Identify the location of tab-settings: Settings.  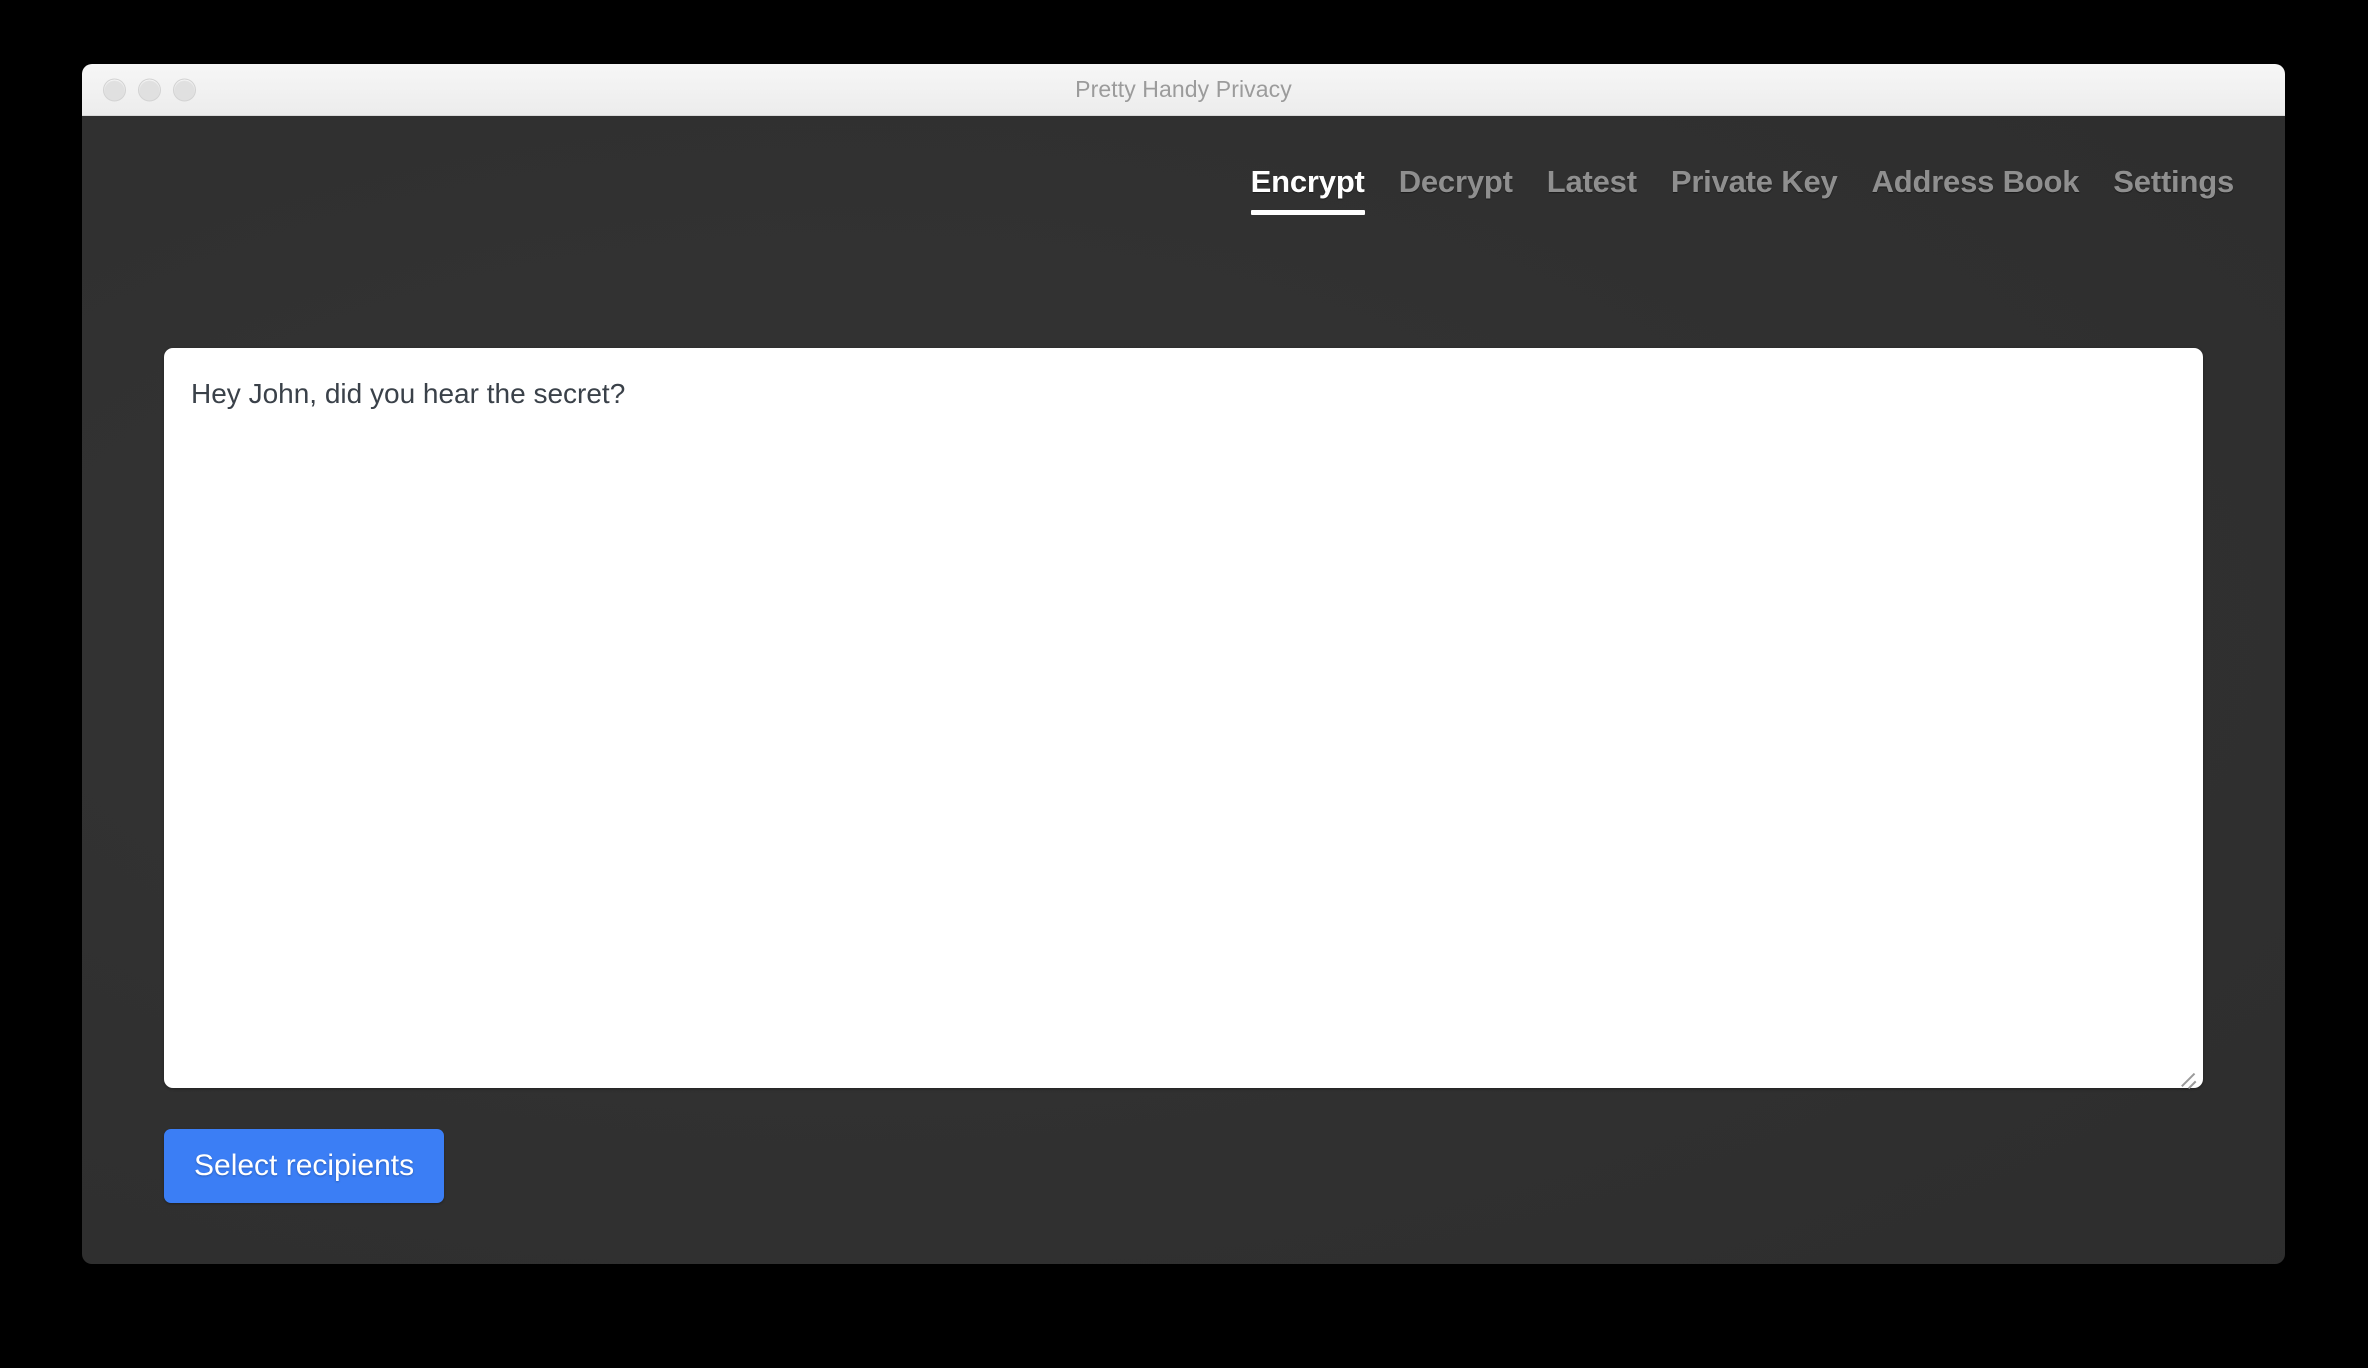
(2173, 181).